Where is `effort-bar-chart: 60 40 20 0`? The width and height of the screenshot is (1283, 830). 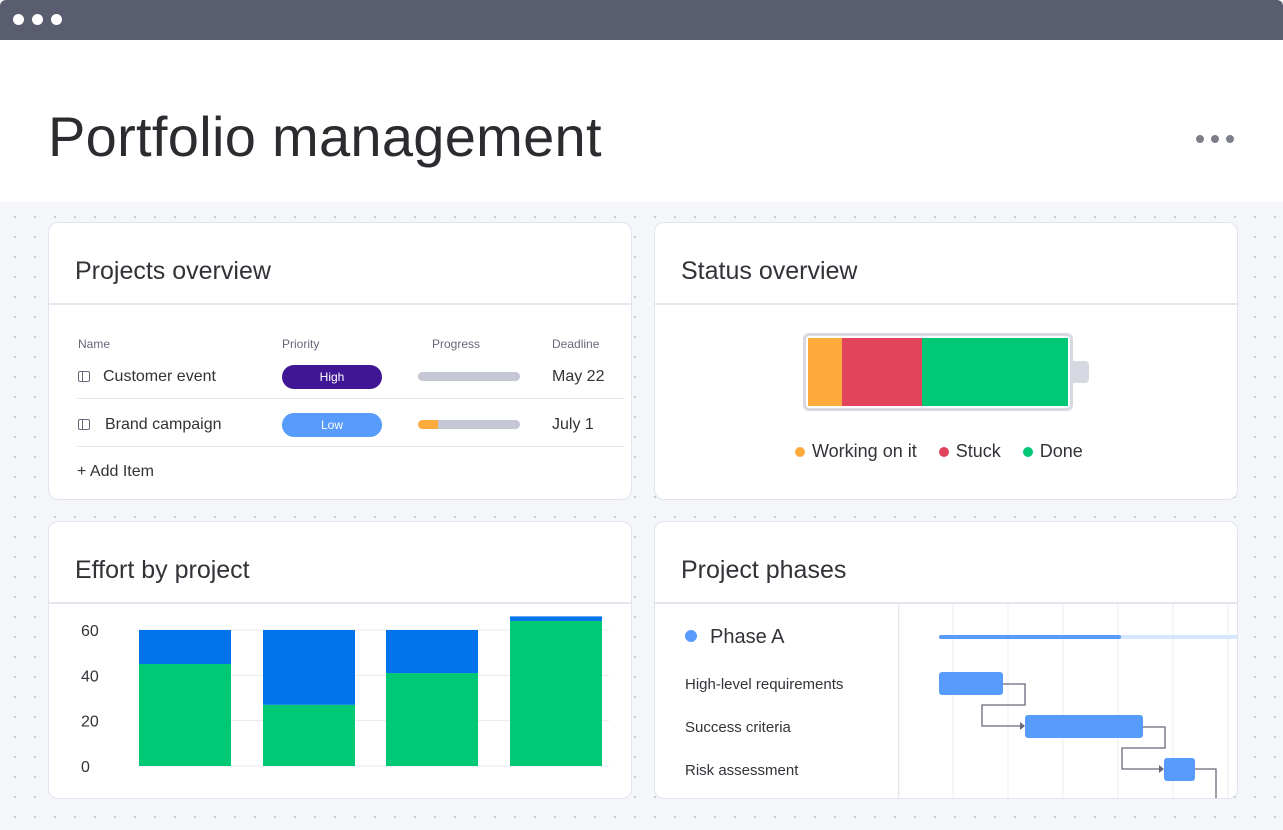 effort-bar-chart: 60 40 20 0 is located at coordinates (345, 696).